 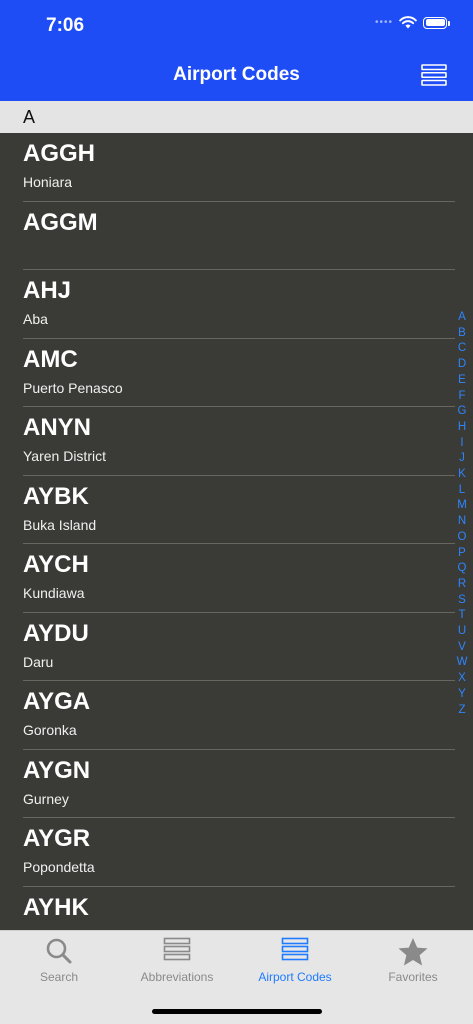 I want to click on tab-airport-codes: Airport Codes, so click(x=295, y=961).